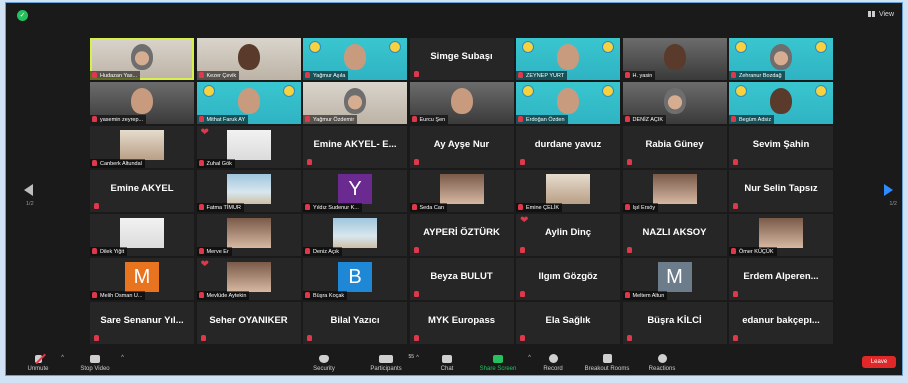  I want to click on participant-tile: Simge Subaşı, so click(461, 59).